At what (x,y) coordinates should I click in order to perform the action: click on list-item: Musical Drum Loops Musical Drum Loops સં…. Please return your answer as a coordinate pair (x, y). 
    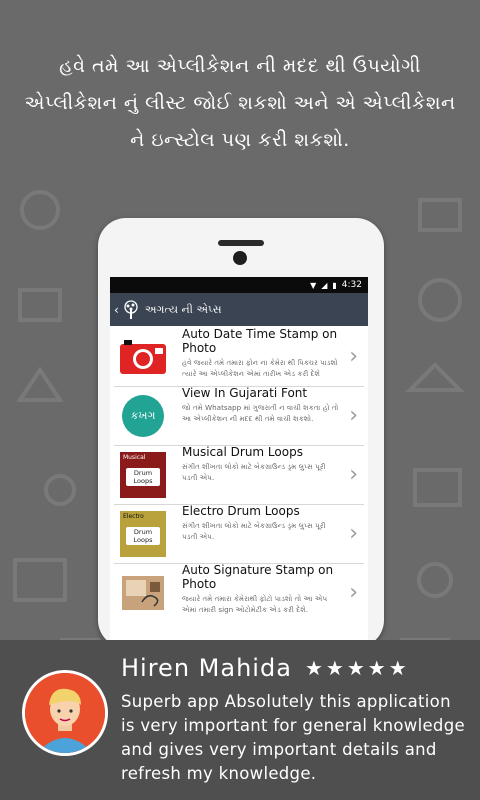
    Looking at the image, I should click on (239, 475).